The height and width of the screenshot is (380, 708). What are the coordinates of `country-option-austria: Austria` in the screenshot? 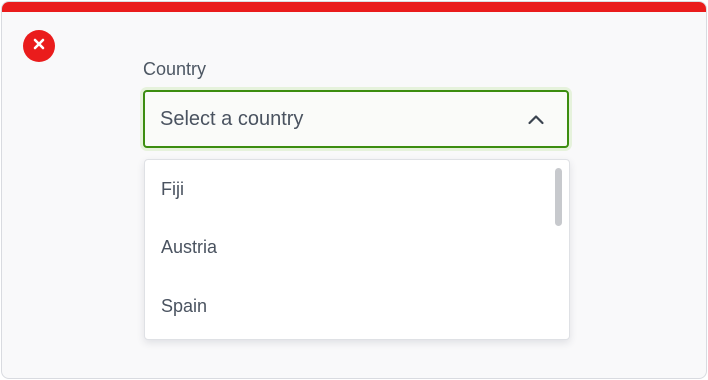 It's located at (357, 248).